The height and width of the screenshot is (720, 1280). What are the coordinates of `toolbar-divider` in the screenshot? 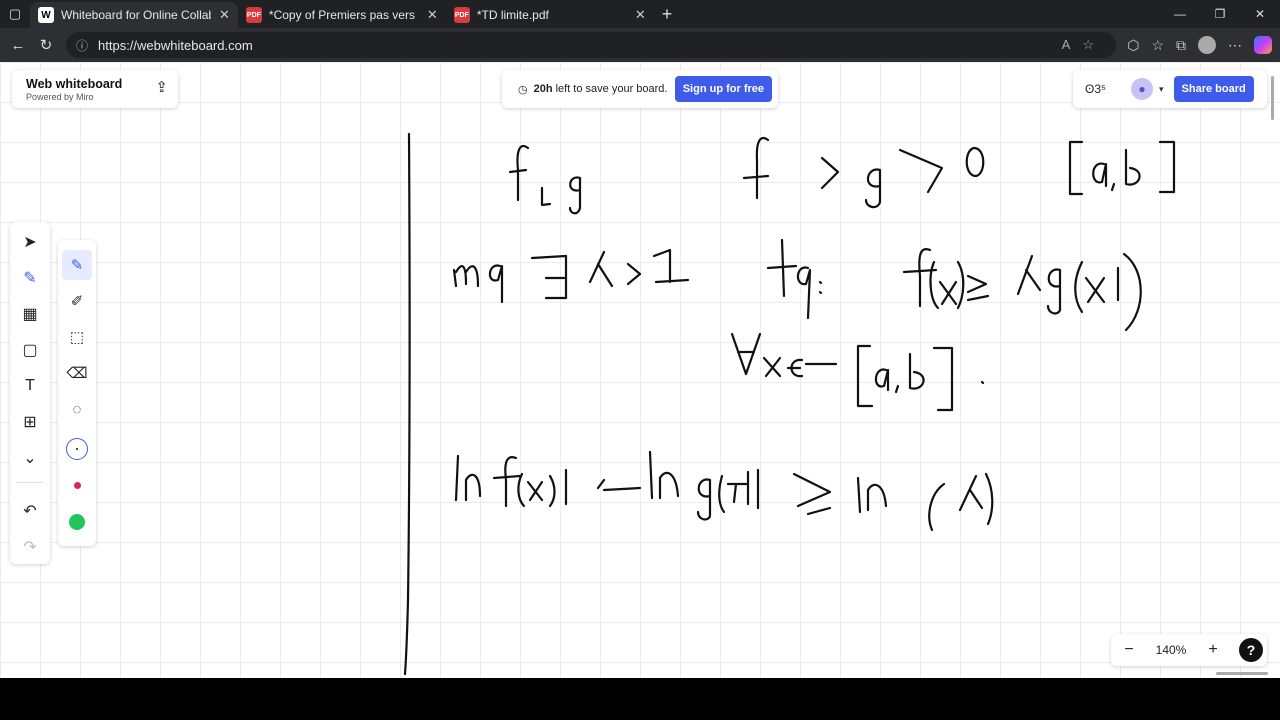 It's located at (30, 482).